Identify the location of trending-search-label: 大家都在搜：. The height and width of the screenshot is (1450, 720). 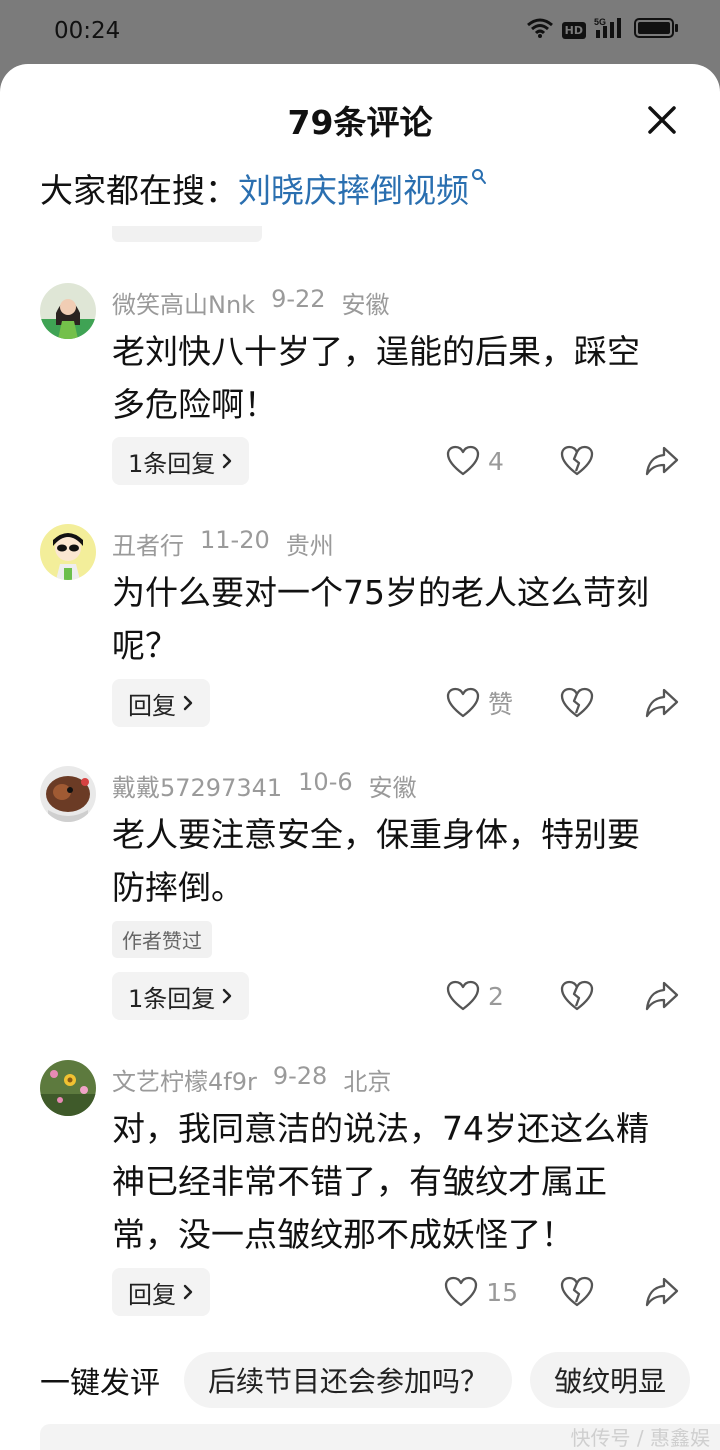
(139, 190).